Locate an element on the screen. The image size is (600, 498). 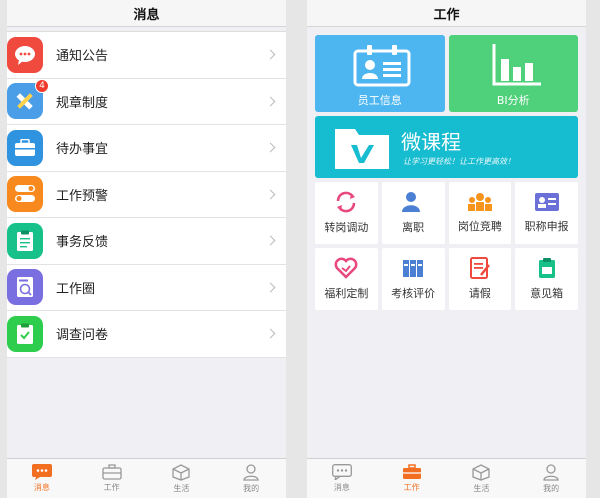
list-item-label: 事务反馈 is located at coordinates (82, 243).